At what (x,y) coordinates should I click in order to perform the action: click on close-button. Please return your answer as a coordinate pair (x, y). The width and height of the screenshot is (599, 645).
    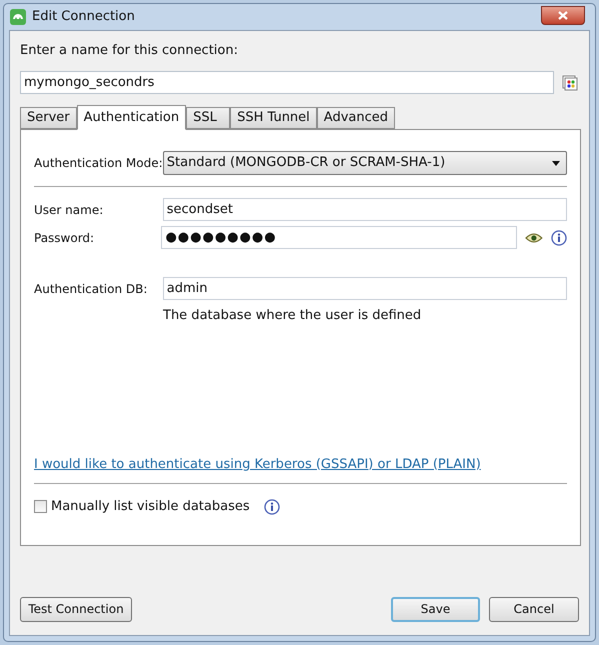
    Looking at the image, I should click on (563, 15).